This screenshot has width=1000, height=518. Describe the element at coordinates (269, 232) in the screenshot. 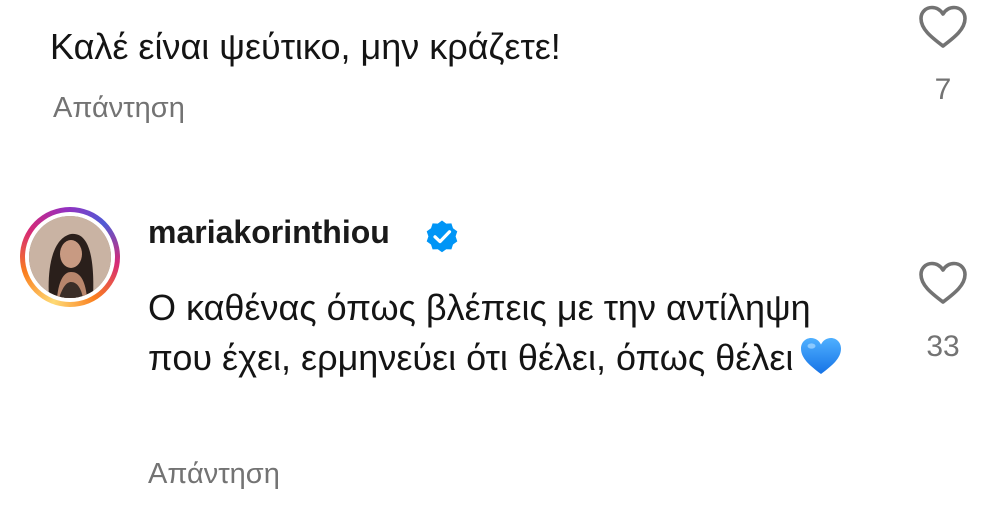

I see `username: mariakorinthiou` at that location.